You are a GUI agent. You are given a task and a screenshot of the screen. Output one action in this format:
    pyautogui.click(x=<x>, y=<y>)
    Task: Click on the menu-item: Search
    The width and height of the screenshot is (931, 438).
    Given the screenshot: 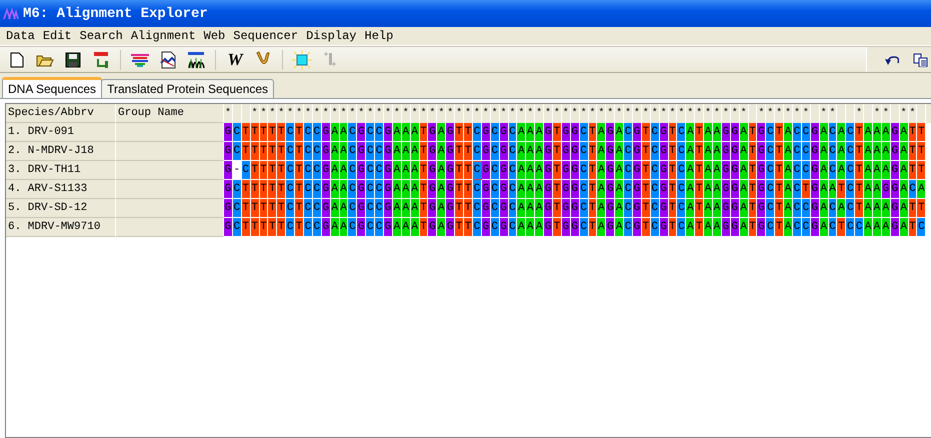 What is the action you would take?
    pyautogui.click(x=101, y=36)
    